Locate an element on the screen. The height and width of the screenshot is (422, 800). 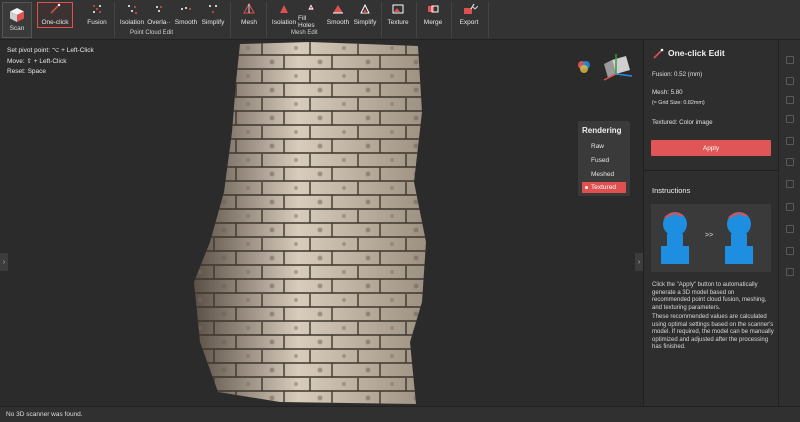
scan-label: Scan is located at coordinates (17, 28).